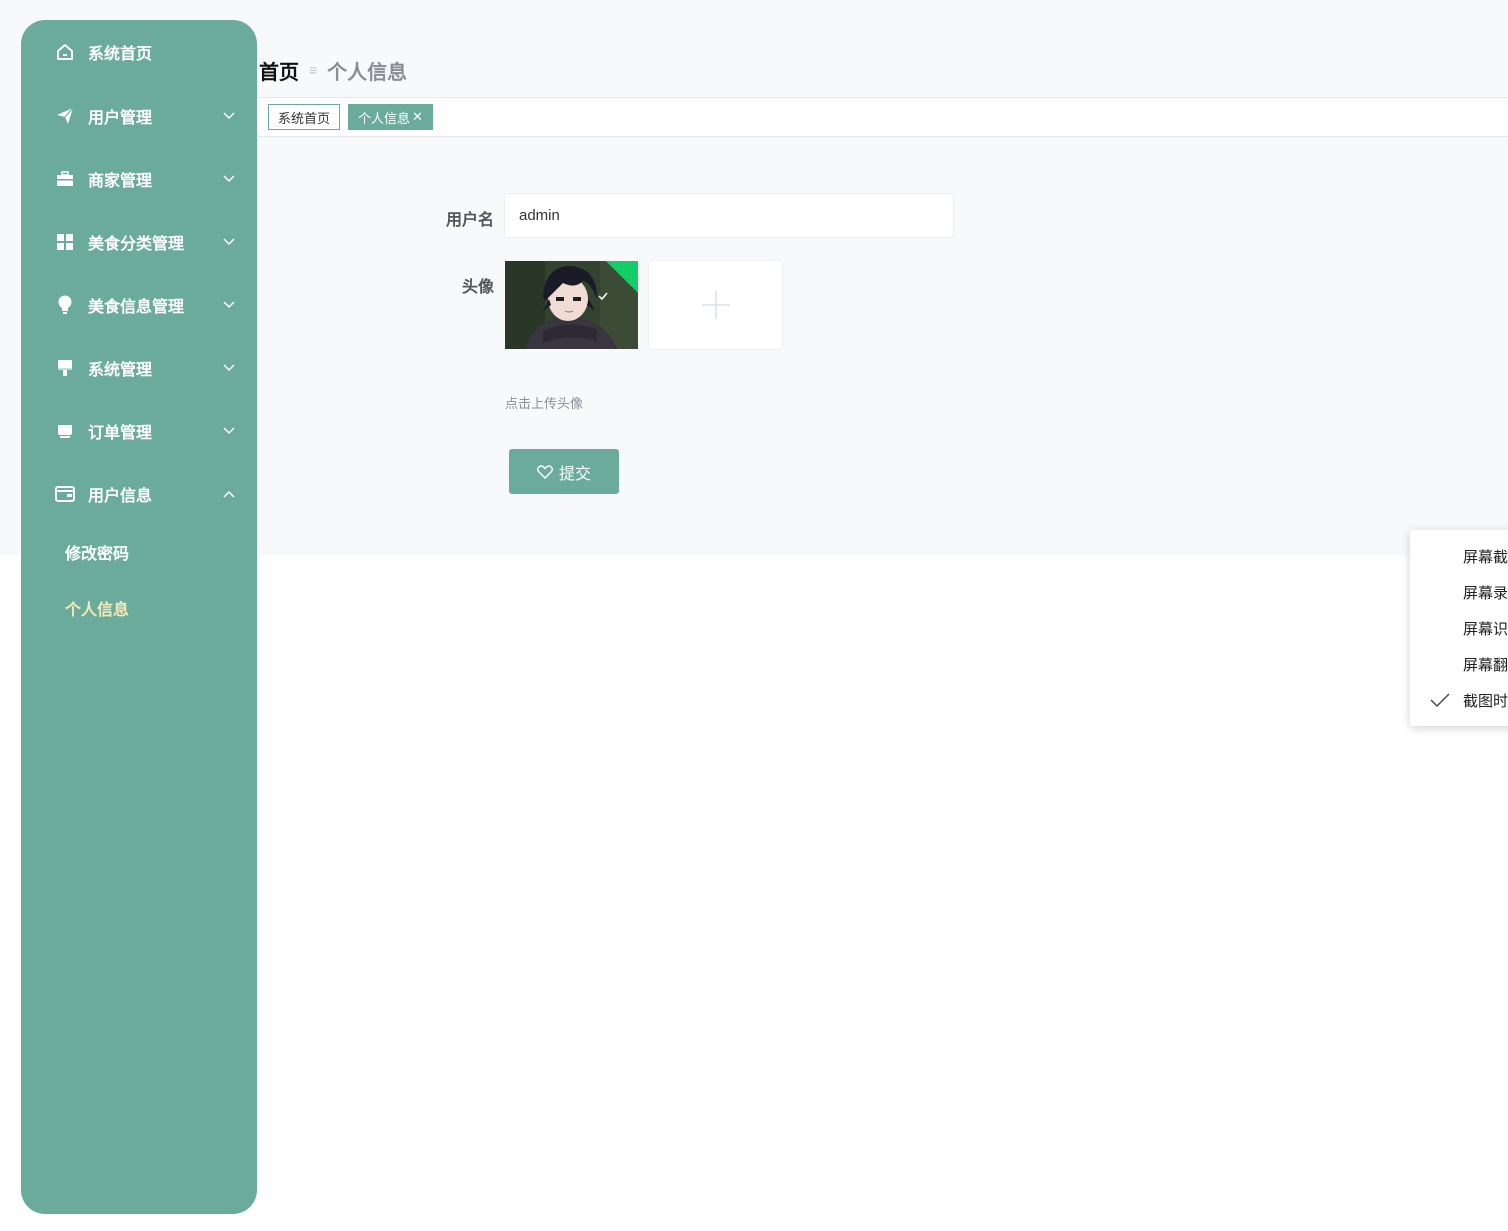 The image size is (1508, 1231). Describe the element at coordinates (120, 370) in the screenshot. I see `sidebar-item-label: 系统管理` at that location.